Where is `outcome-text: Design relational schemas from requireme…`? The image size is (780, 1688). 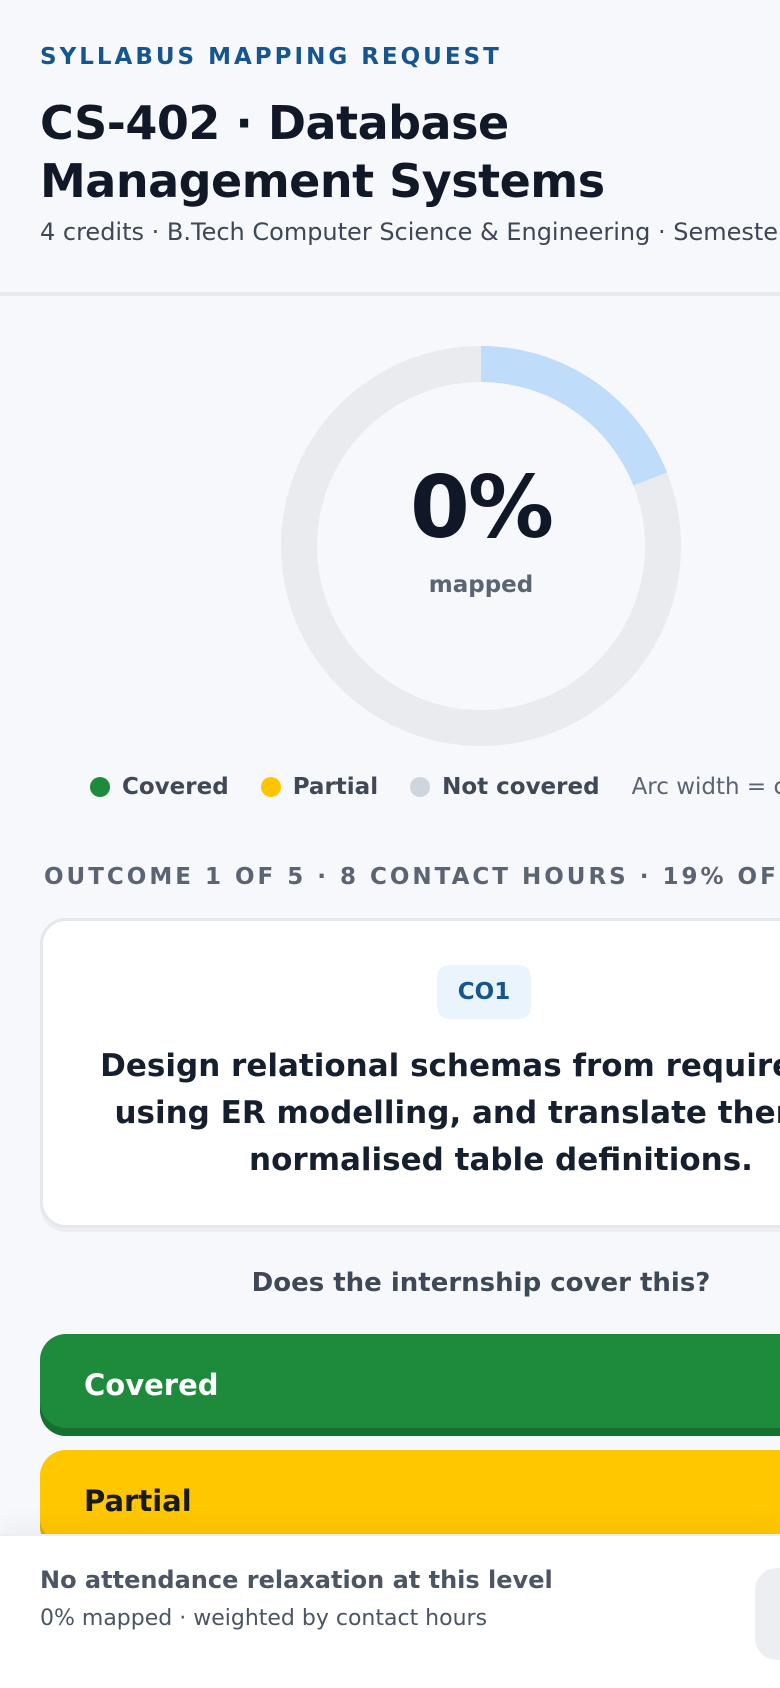 outcome-text: Design relational schemas from requireme… is located at coordinates (440, 1113).